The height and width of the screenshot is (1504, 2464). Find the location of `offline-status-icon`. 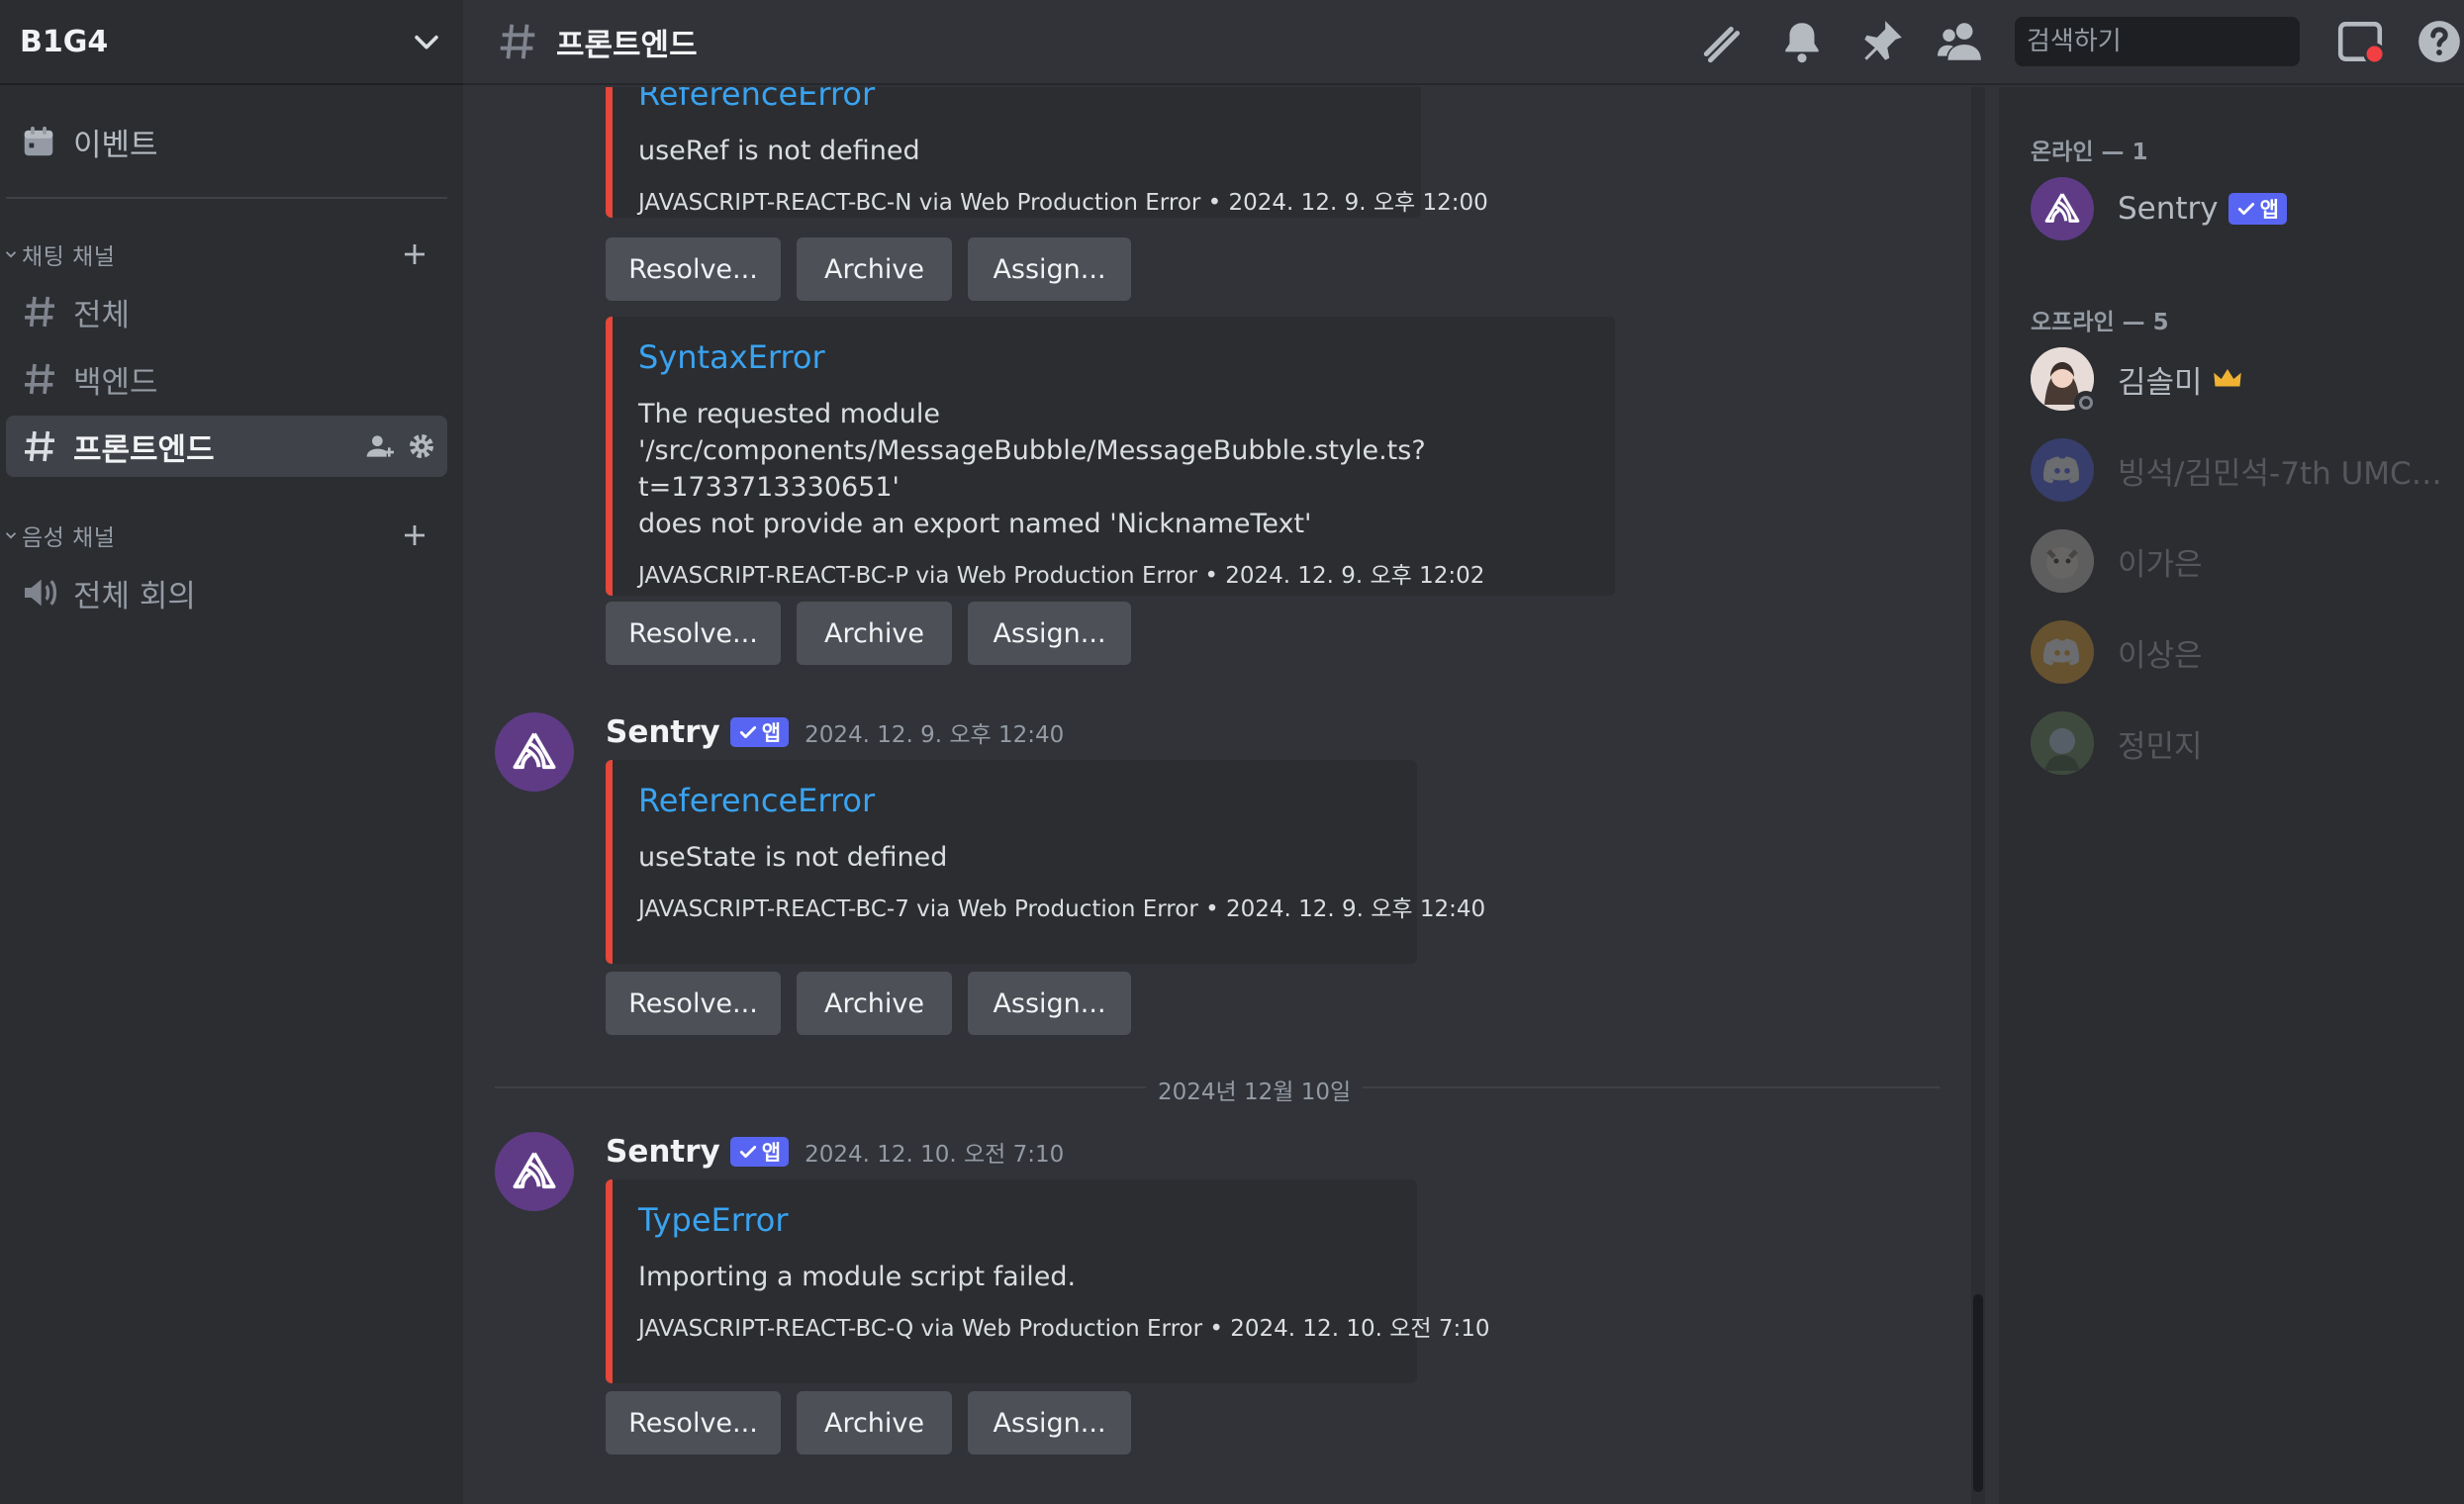

offline-status-icon is located at coordinates (2086, 403).